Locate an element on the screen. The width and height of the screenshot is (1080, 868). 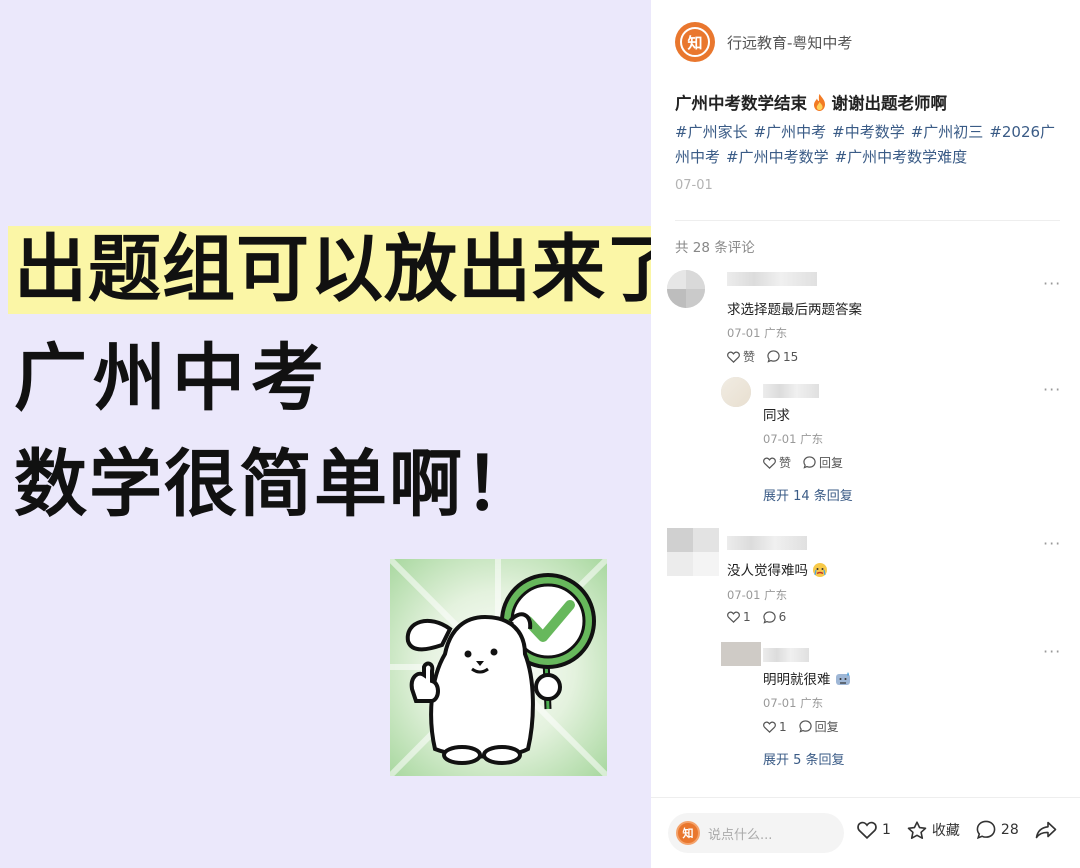
comment-text: 没人觉得难吗 is located at coordinates (777, 569).